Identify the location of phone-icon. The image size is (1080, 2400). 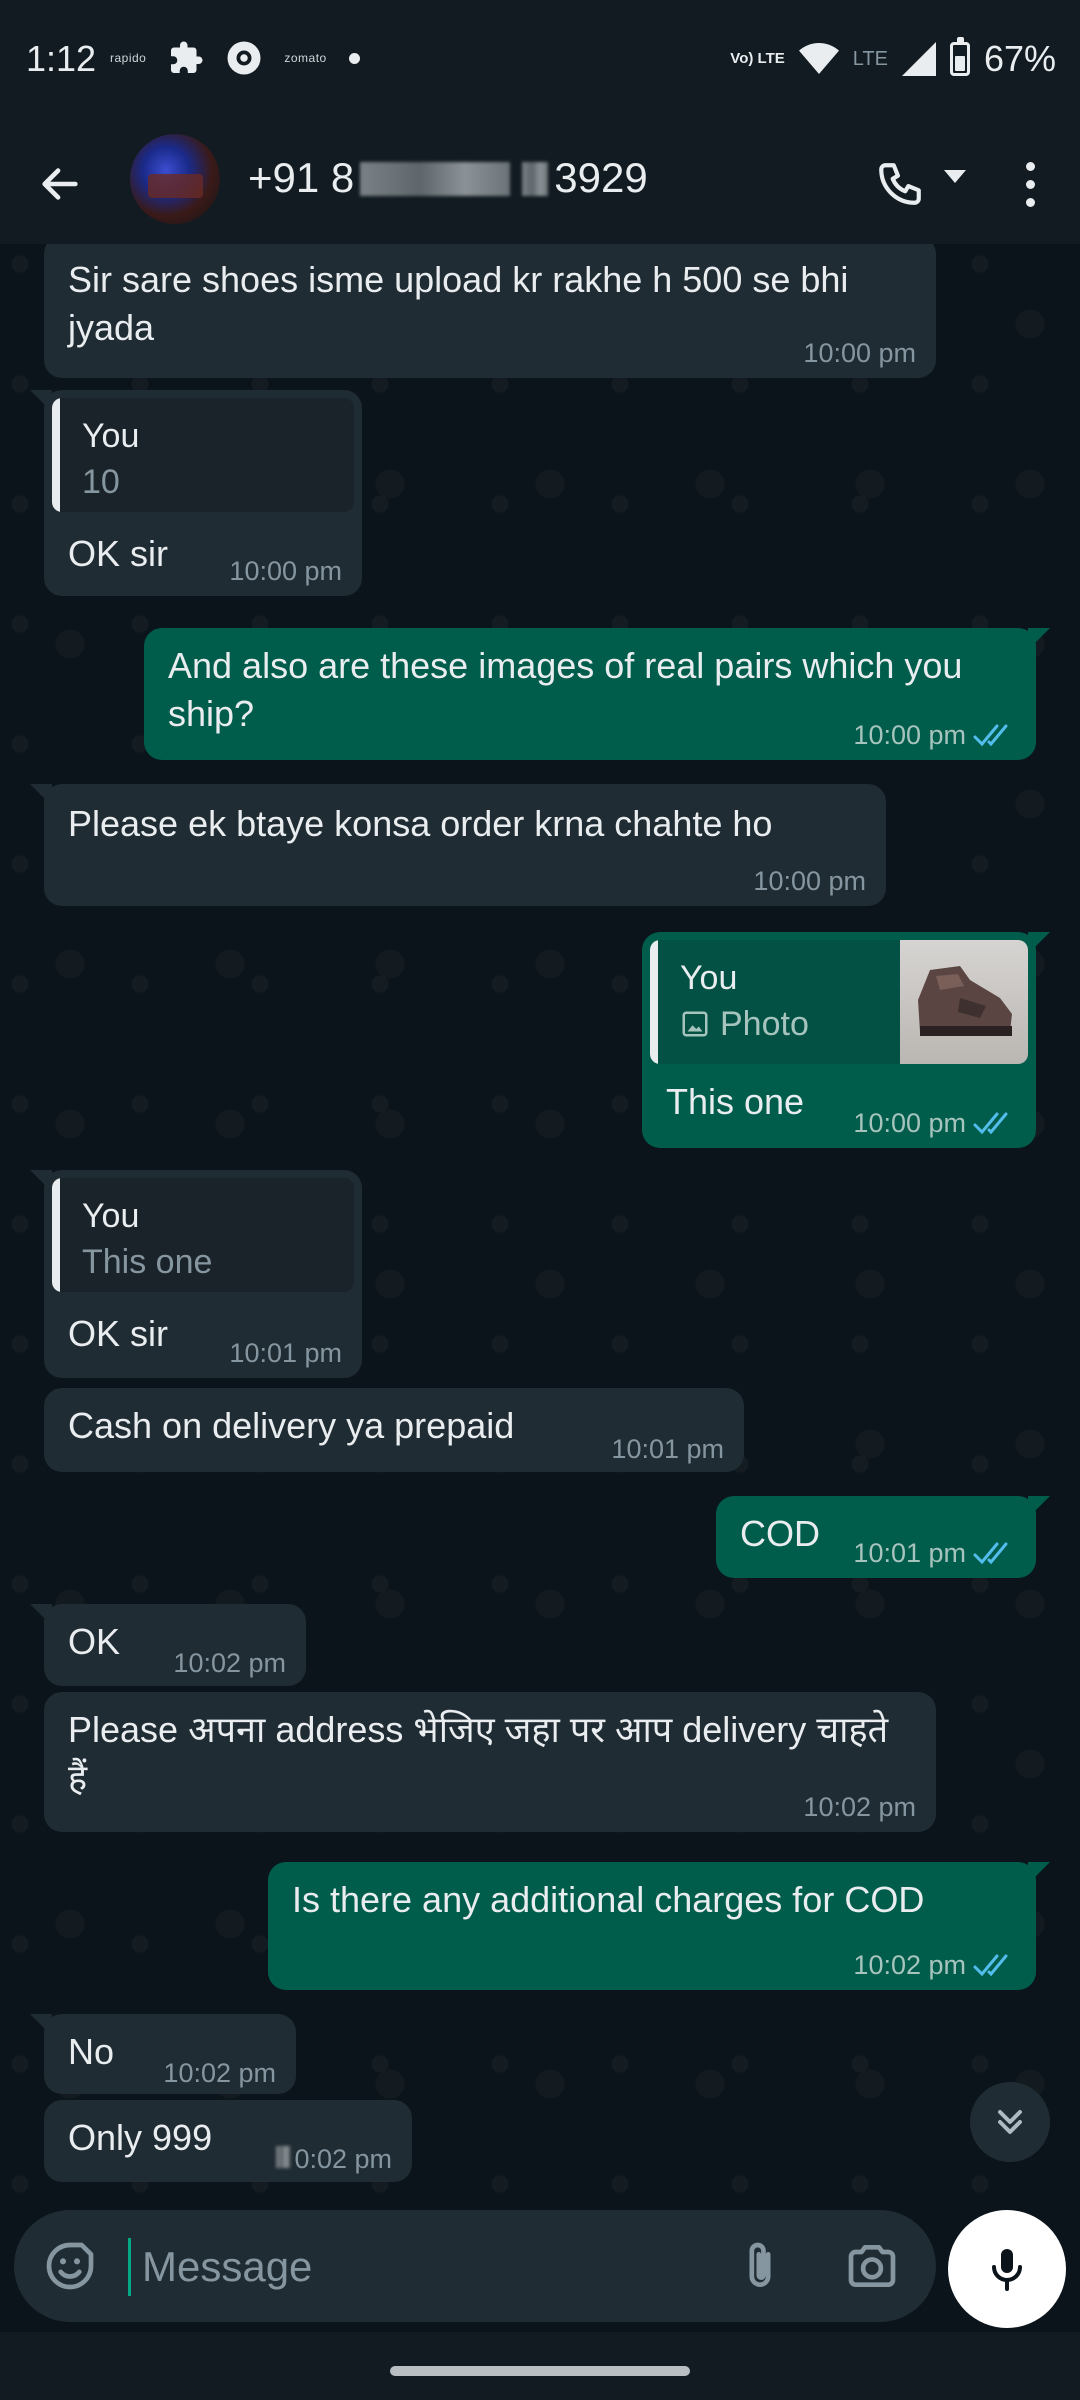
(900, 184).